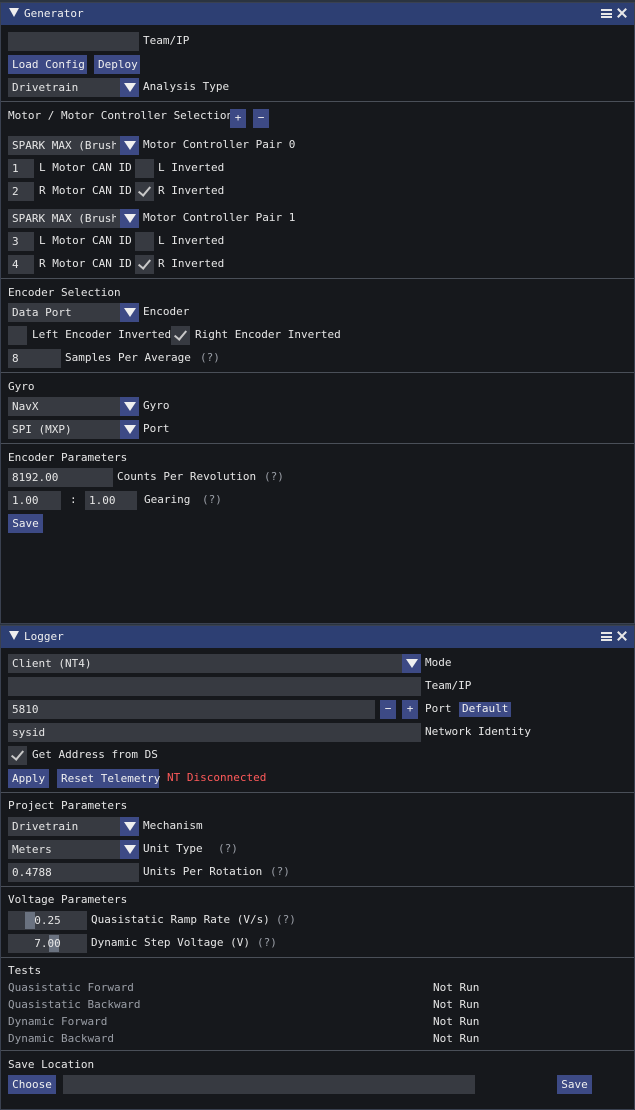 This screenshot has width=635, height=1110. I want to click on ramp-rate-slider: 0.25, so click(47, 920).